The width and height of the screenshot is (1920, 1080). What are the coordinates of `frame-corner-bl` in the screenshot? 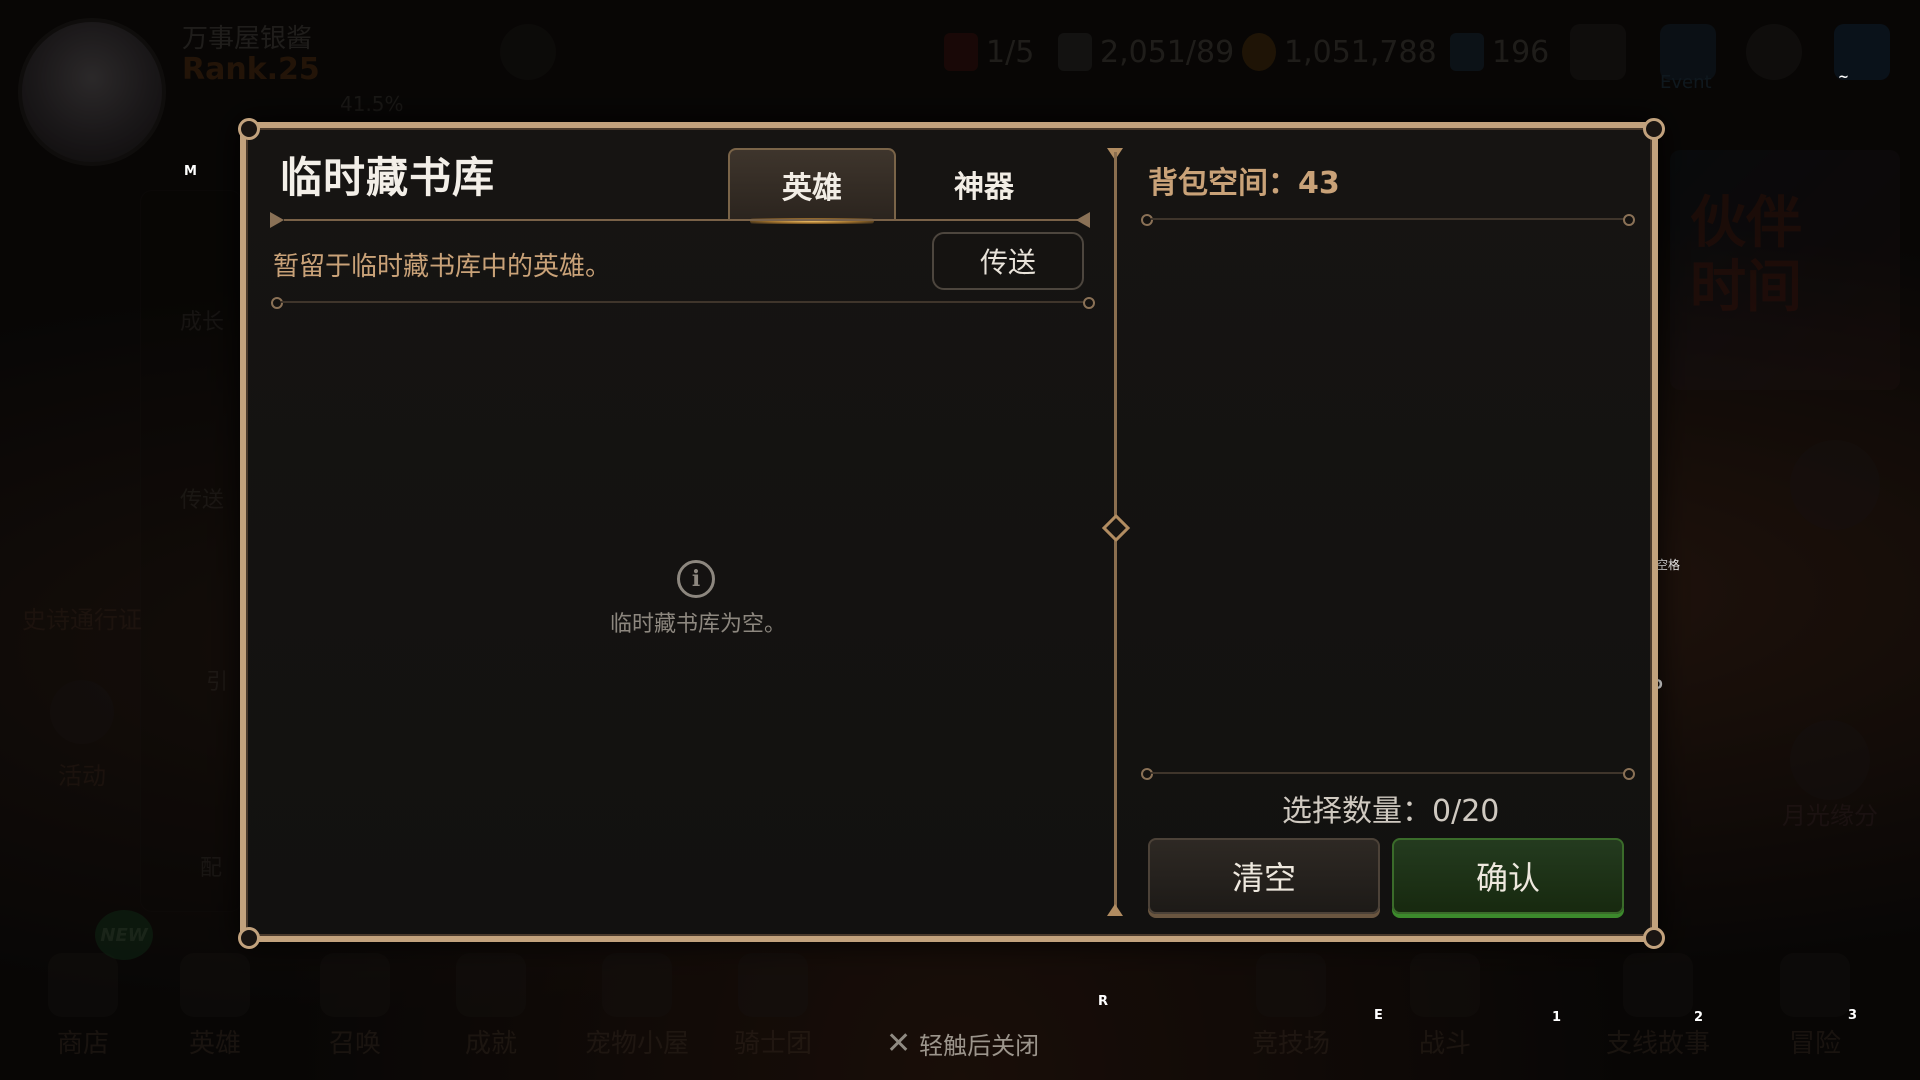 It's located at (249, 938).